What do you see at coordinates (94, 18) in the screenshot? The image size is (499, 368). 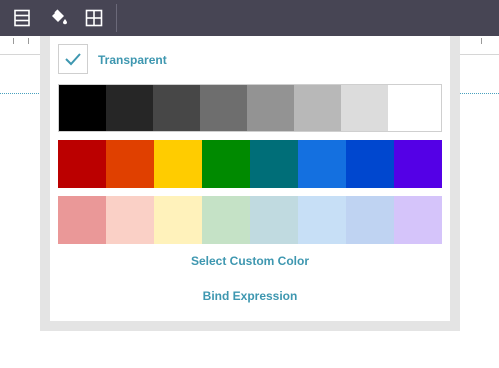 I see `grid-icon` at bounding box center [94, 18].